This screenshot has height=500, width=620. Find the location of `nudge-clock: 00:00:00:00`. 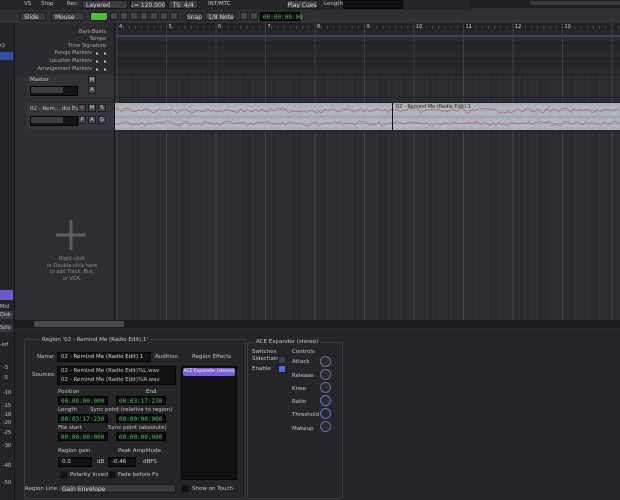

nudge-clock: 00:00:00:00 is located at coordinates (281, 16).